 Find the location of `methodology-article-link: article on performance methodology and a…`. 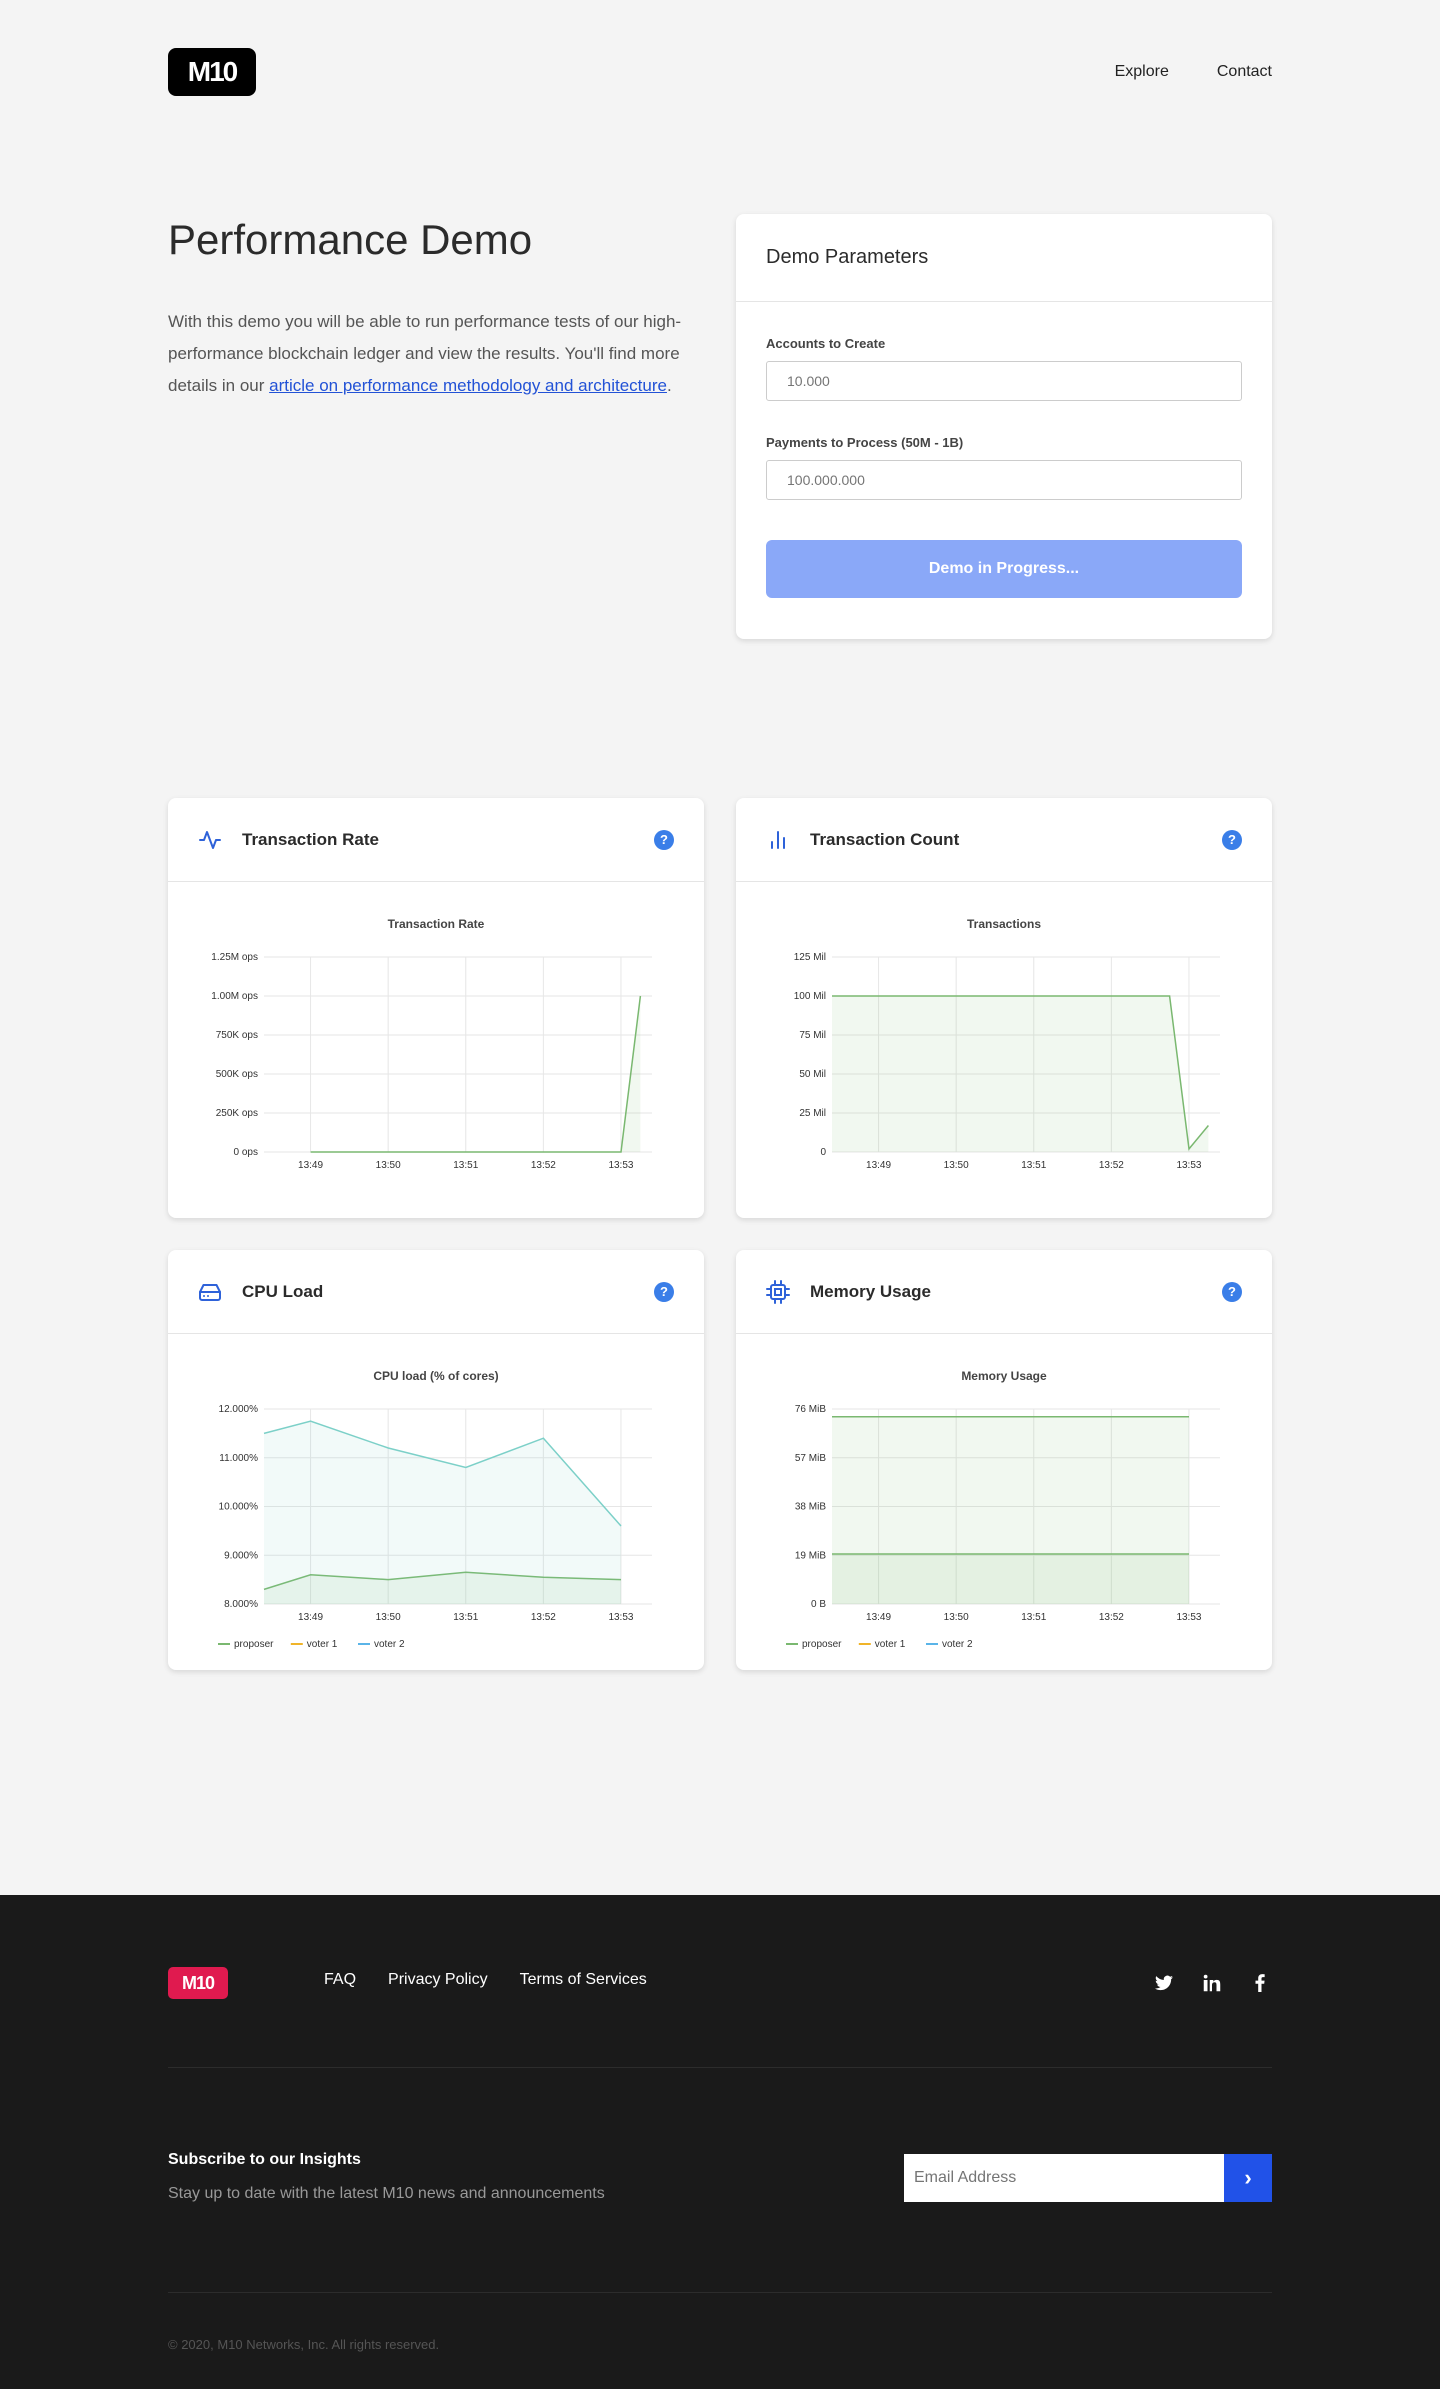

methodology-article-link: article on performance methodology and a… is located at coordinates (468, 385).